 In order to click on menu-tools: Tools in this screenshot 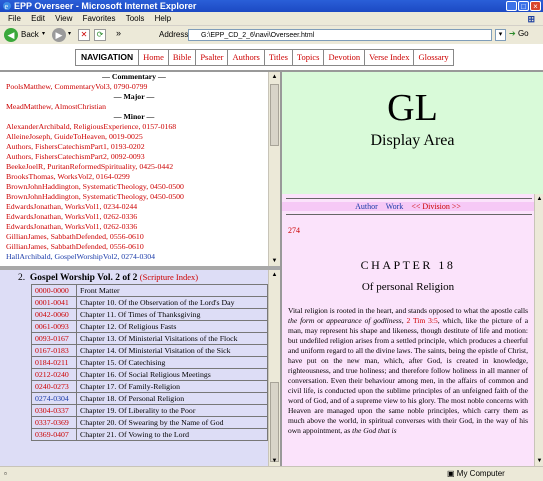, I will do `click(135, 18)`.